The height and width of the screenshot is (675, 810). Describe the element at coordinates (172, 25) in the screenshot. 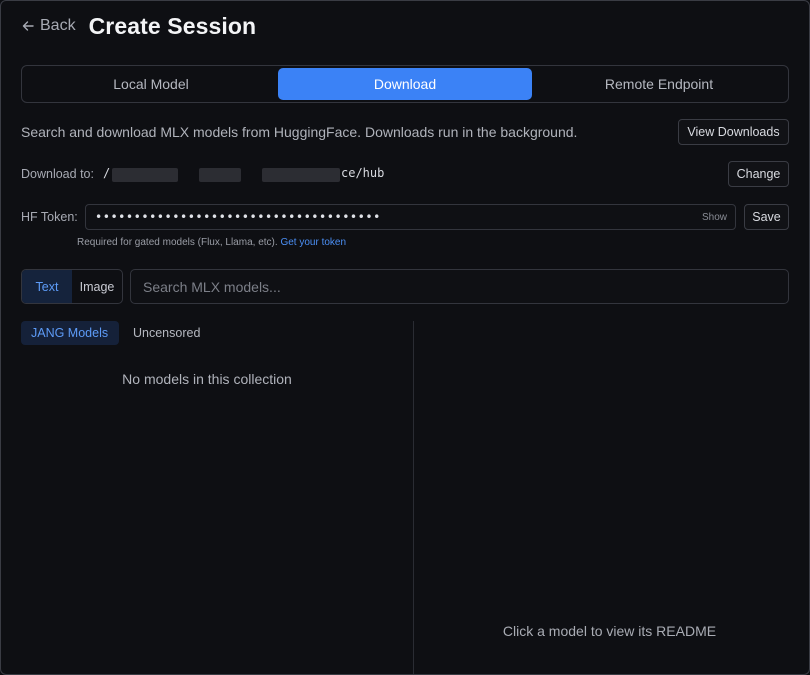

I see `page-title: Create Session` at that location.